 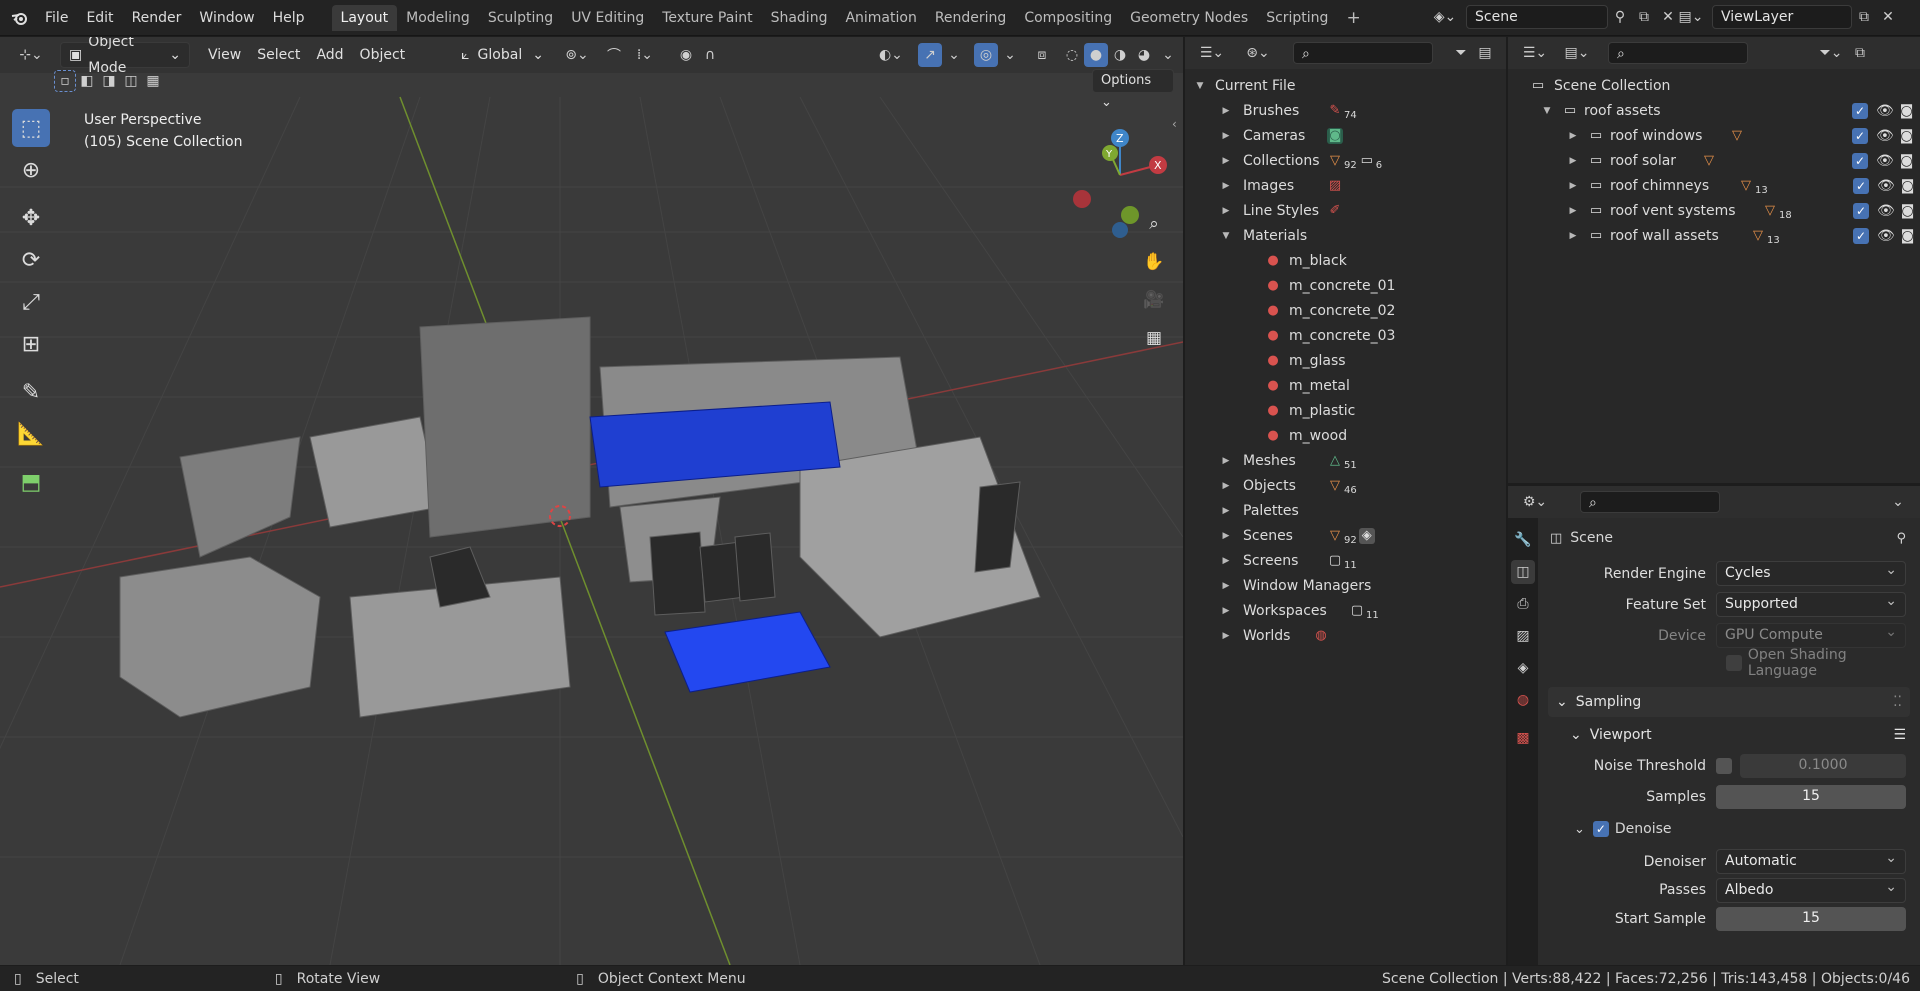 What do you see at coordinates (1174, 124) in the screenshot?
I see `sidebar-toggle-icon: ‹` at bounding box center [1174, 124].